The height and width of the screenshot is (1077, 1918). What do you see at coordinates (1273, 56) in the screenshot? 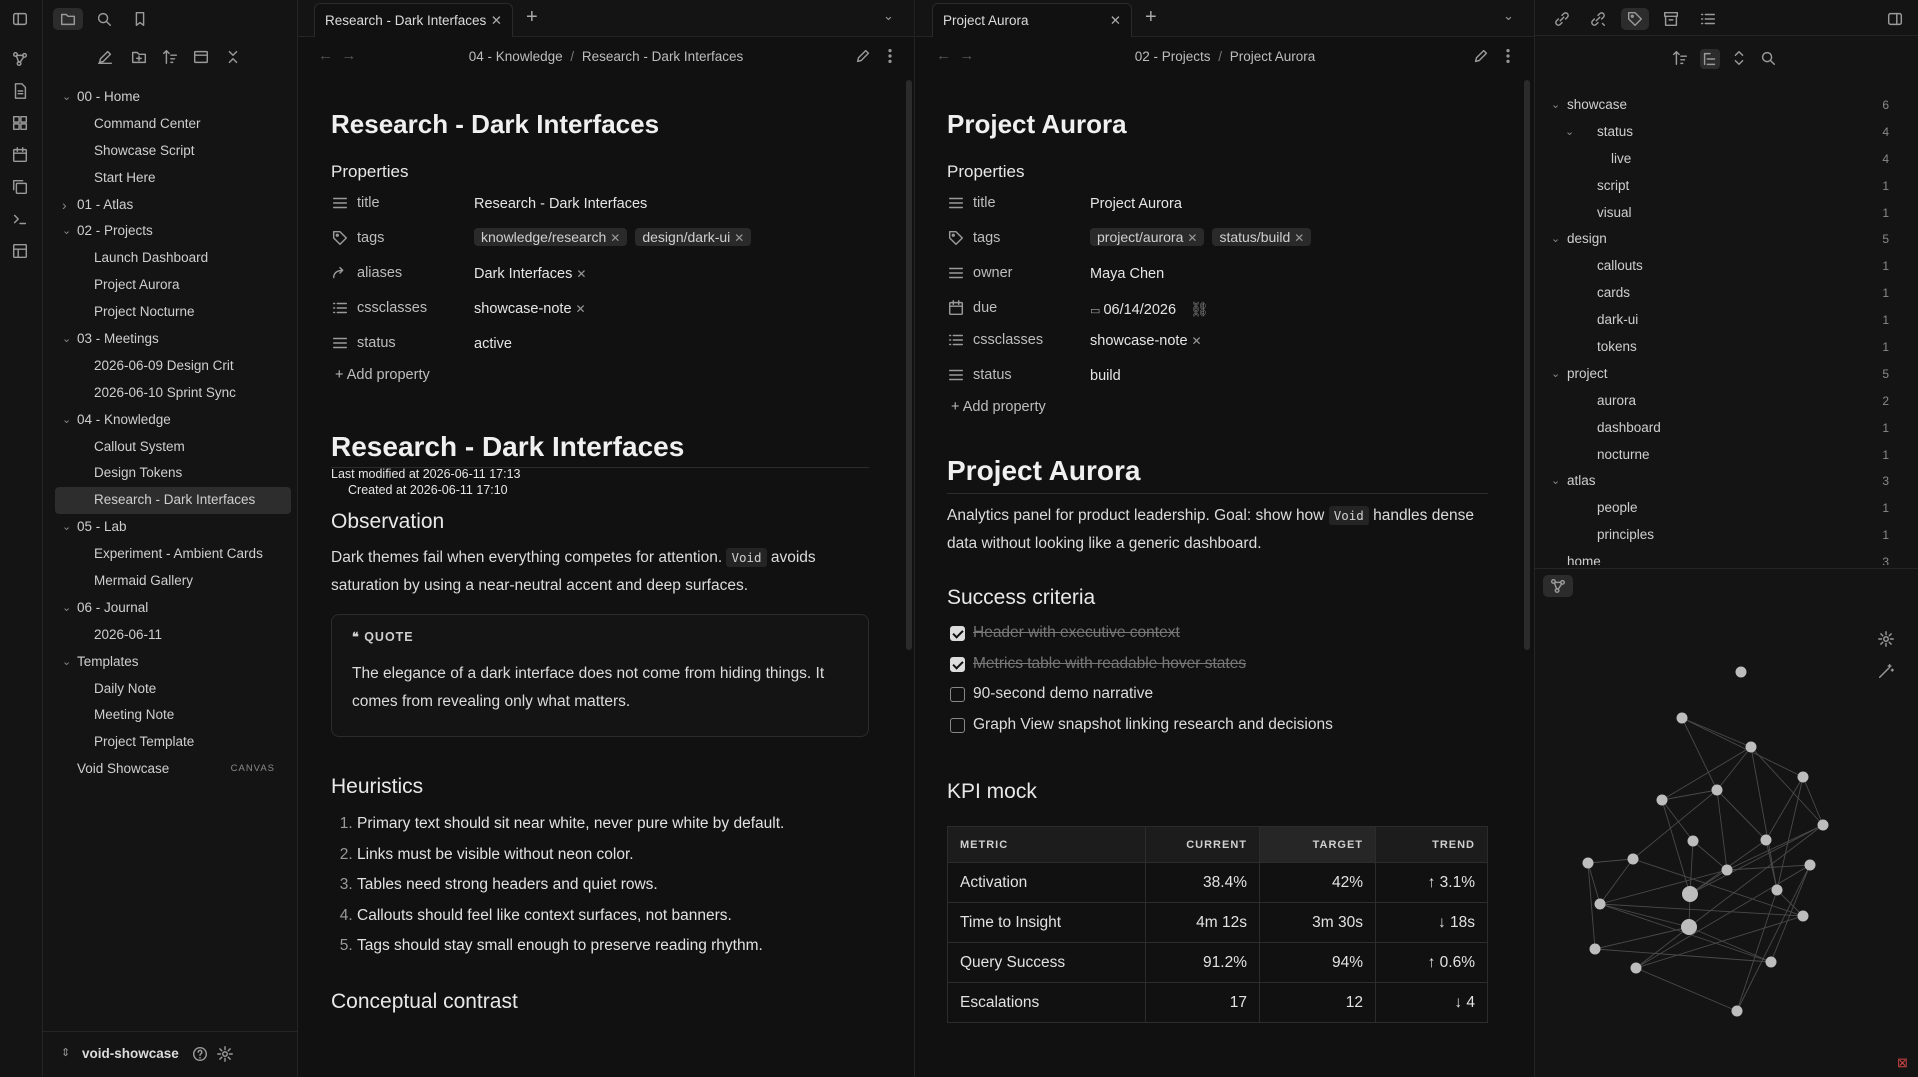
I see `breadcrumb-note: Project Aurora` at bounding box center [1273, 56].